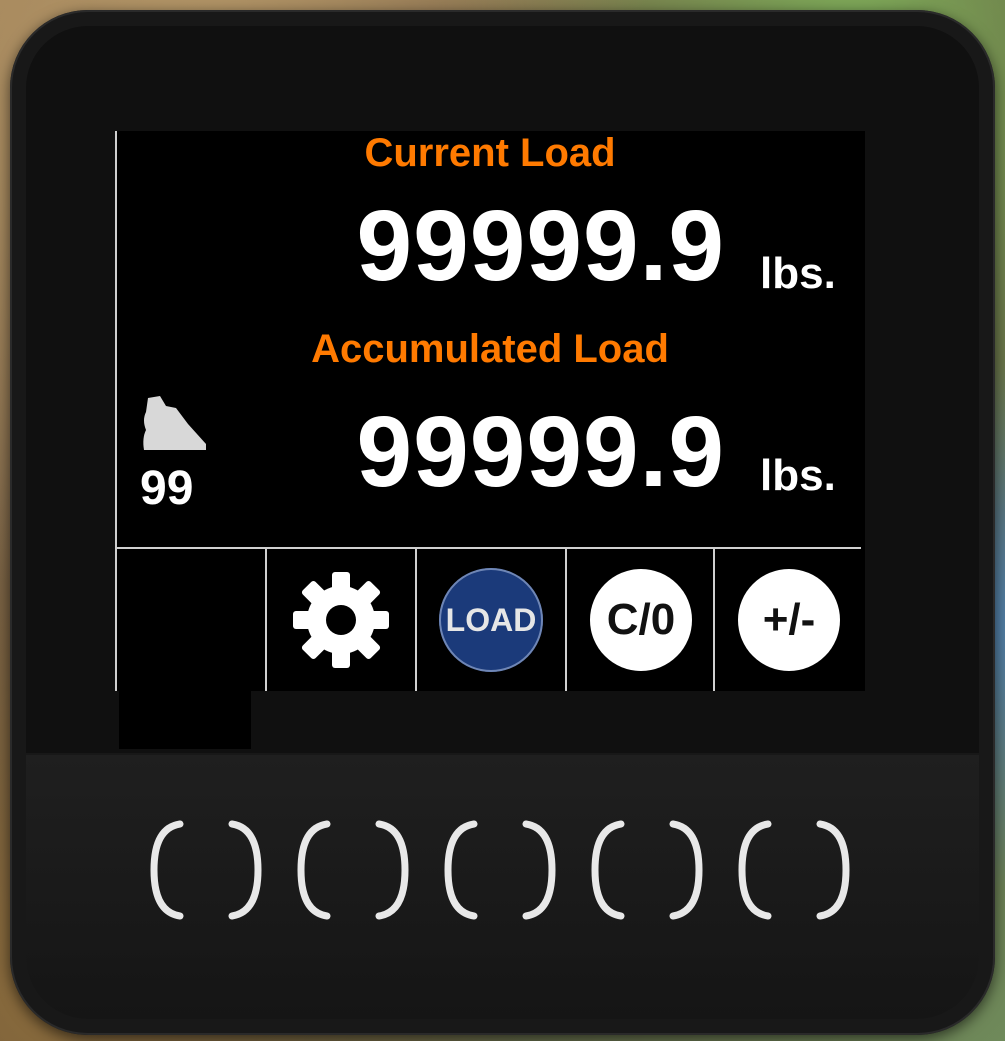 Image resolution: width=1005 pixels, height=1041 pixels. I want to click on accumulated-load-value: 99999.9, so click(540, 452).